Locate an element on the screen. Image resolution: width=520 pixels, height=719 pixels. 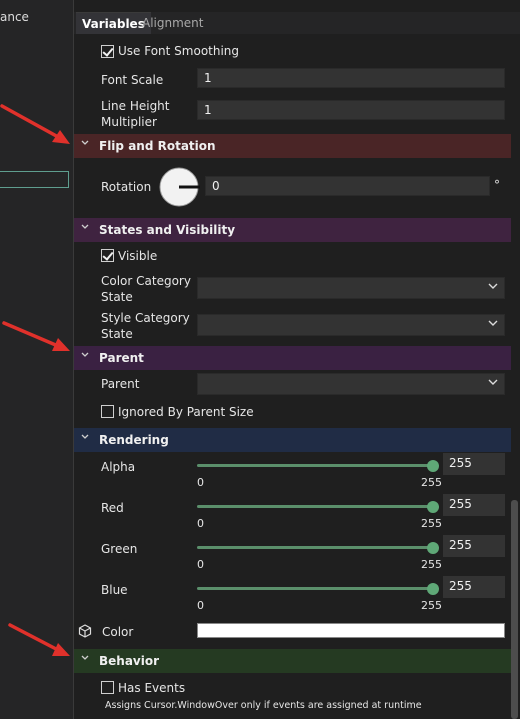
line-height-label: Line Height Multiplier is located at coordinates (135, 114).